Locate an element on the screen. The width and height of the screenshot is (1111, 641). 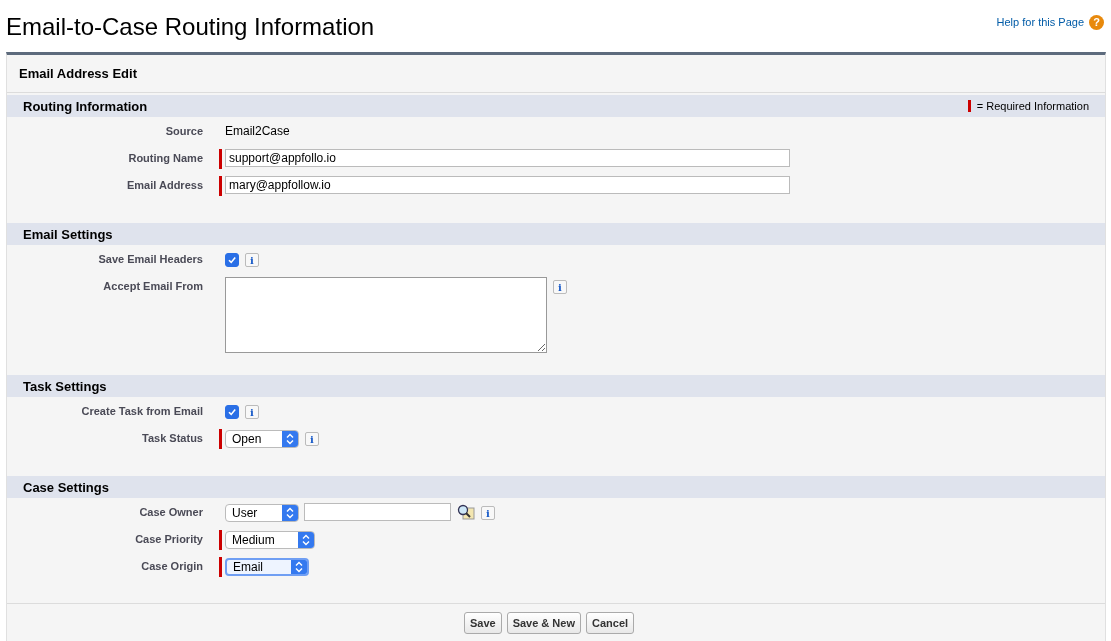
field-label: Case Origin is located at coordinates (171, 565).